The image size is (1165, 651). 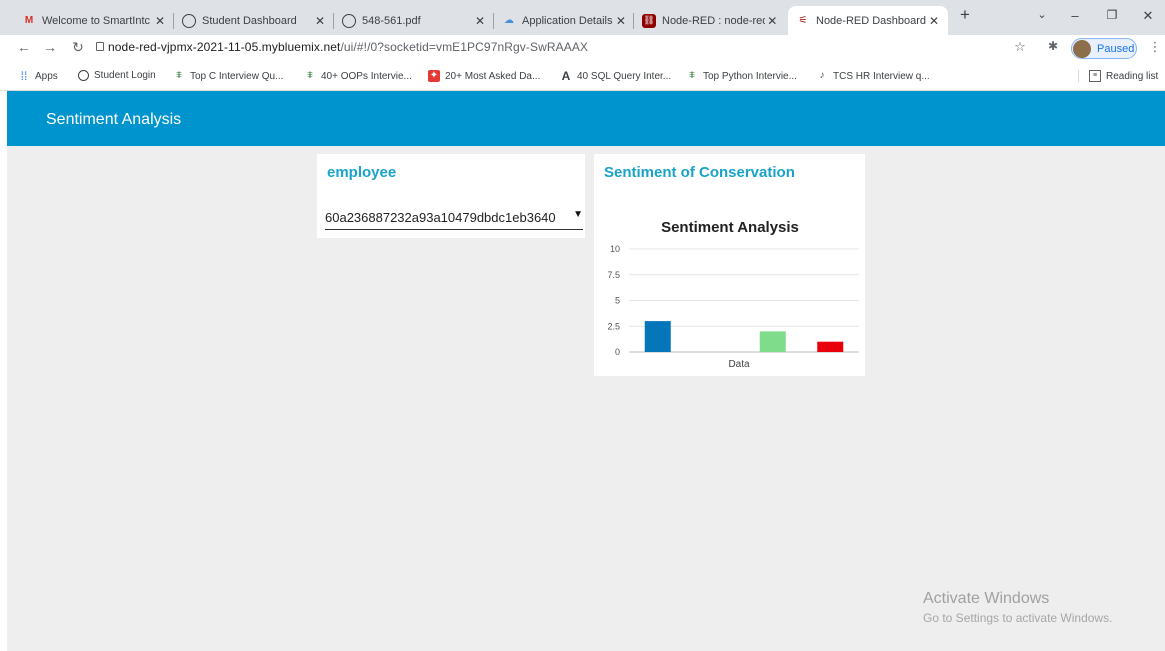 What do you see at coordinates (249, 20) in the screenshot?
I see `tab-title: Student Dashboard` at bounding box center [249, 20].